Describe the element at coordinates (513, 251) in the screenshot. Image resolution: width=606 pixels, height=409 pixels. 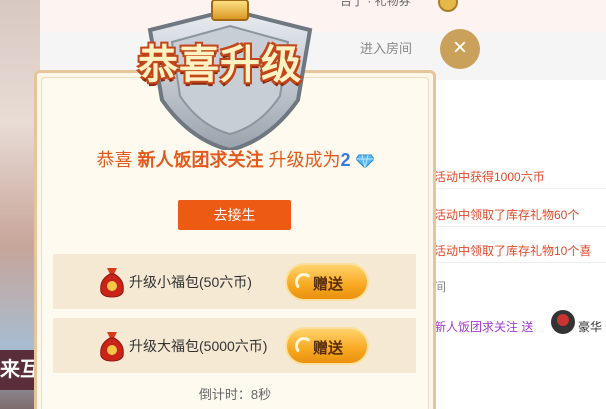
I see `chat-message: 活动中领取了库存礼物10个喜` at that location.